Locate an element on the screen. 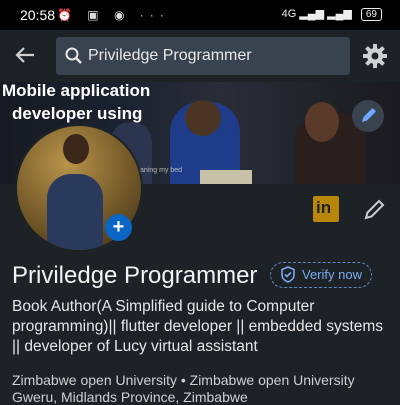 This screenshot has width=400, height=405. cover-certificate is located at coordinates (226, 177).